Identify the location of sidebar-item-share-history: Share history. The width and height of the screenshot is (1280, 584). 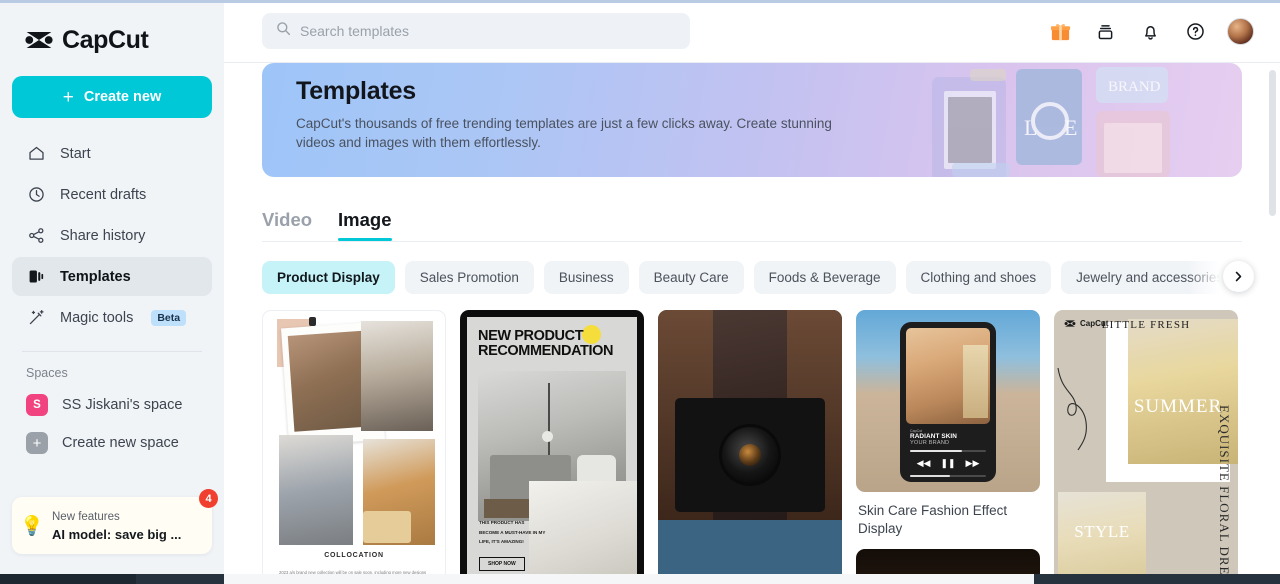
(112, 235).